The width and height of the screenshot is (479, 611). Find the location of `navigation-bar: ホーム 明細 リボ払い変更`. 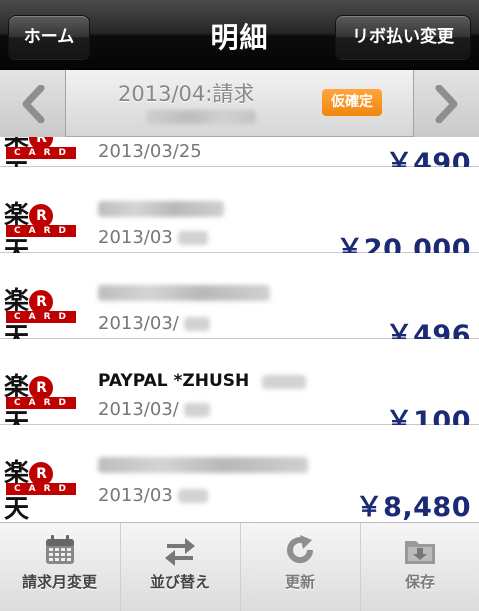

navigation-bar: ホーム 明細 リボ払い変更 is located at coordinates (239, 35).